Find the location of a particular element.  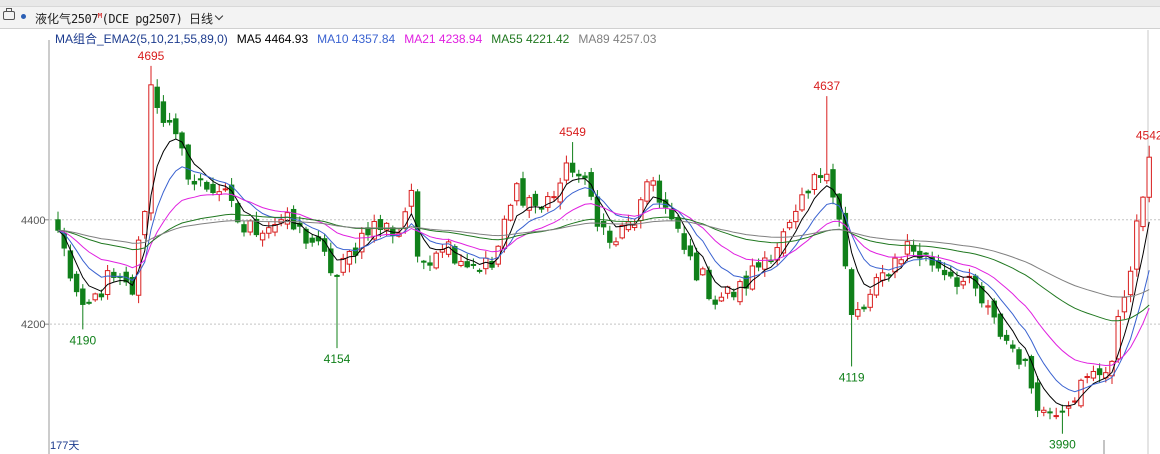

days-count: 177天 is located at coordinates (65, 446).